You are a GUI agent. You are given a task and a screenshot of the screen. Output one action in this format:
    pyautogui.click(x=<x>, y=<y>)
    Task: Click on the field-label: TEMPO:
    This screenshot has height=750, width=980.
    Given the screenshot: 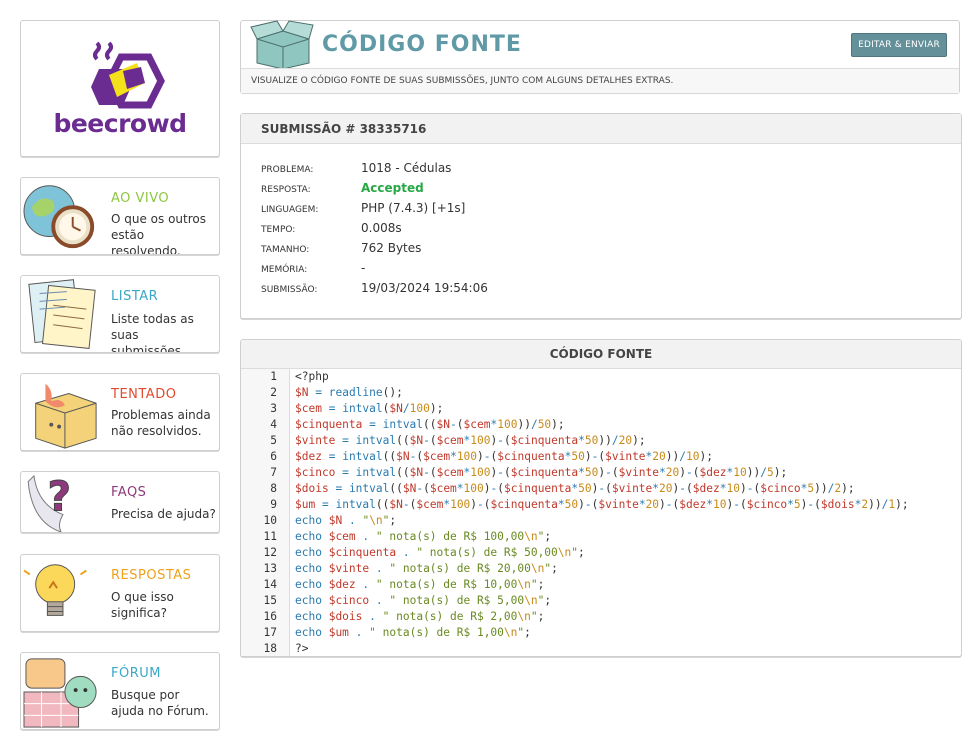 What is the action you would take?
    pyautogui.click(x=278, y=230)
    